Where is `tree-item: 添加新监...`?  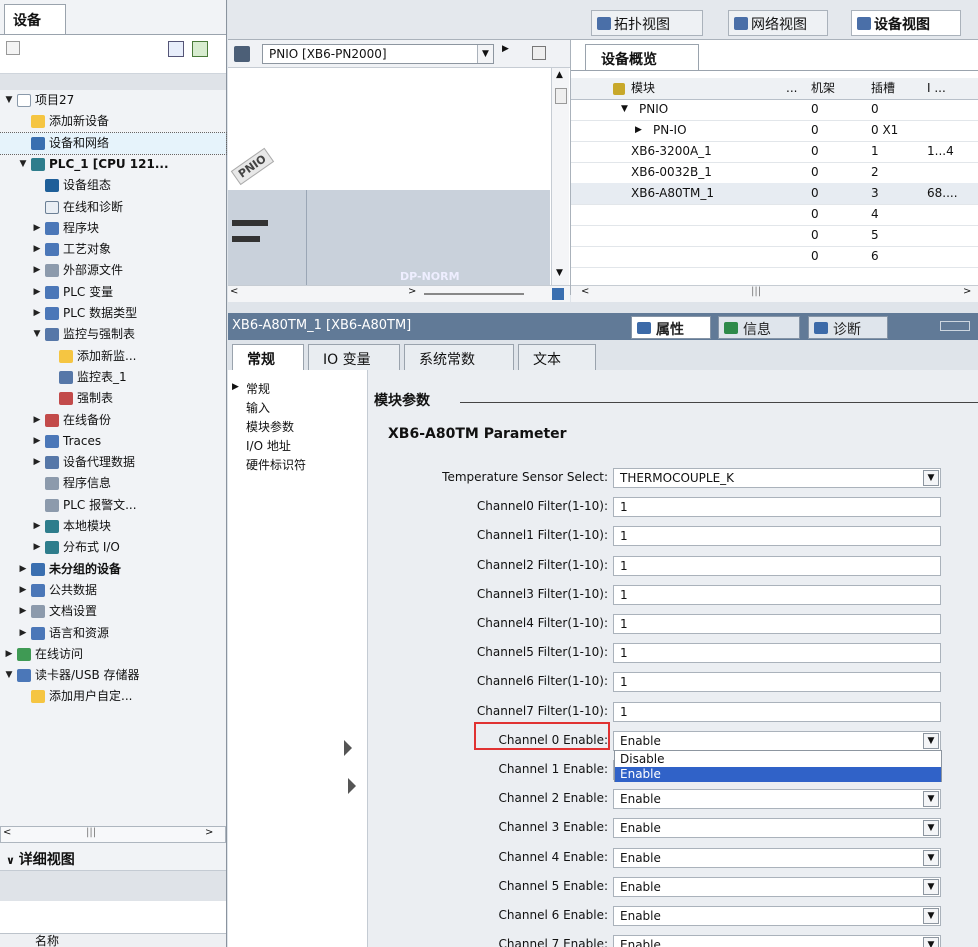 tree-item: 添加新监... is located at coordinates (113, 356).